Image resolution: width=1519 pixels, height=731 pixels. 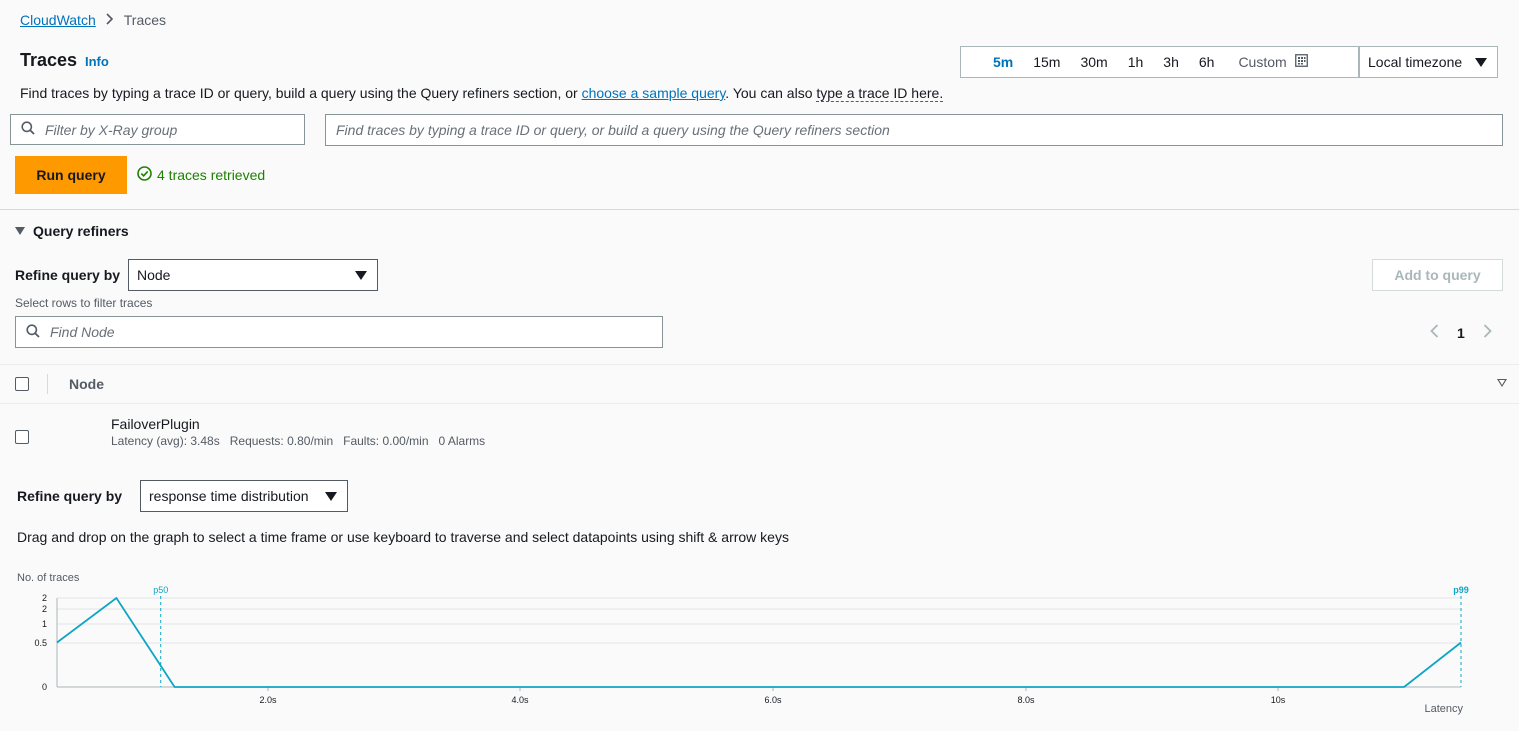 I want to click on time-option-30m: 30m, so click(x=1093, y=62).